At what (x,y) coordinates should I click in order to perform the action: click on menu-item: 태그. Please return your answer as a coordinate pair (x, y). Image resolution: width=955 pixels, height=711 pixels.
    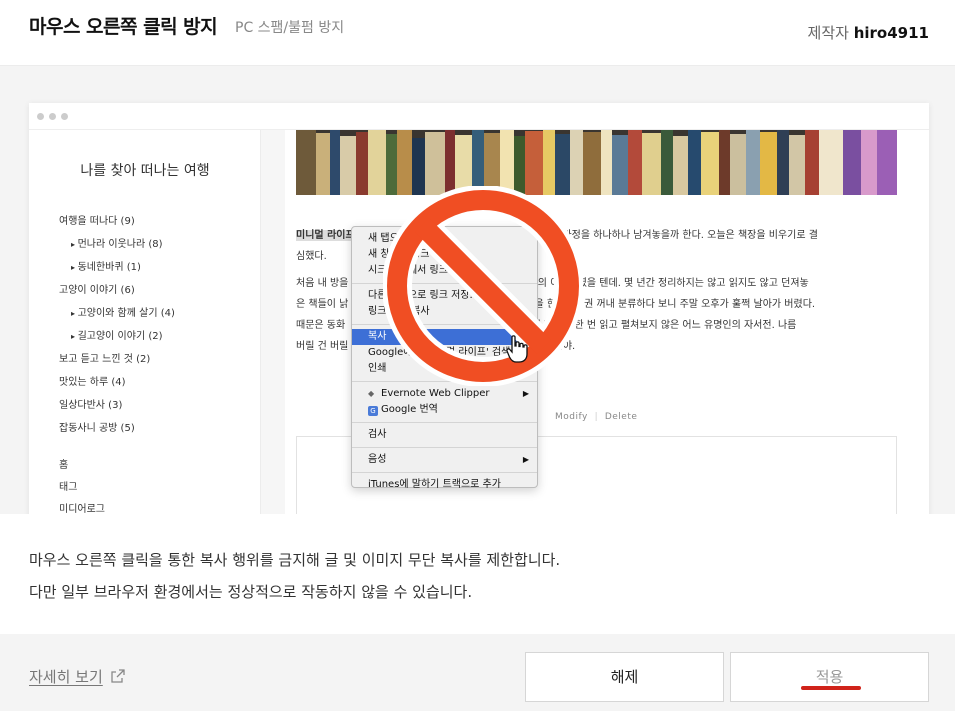
    Looking at the image, I should click on (68, 487).